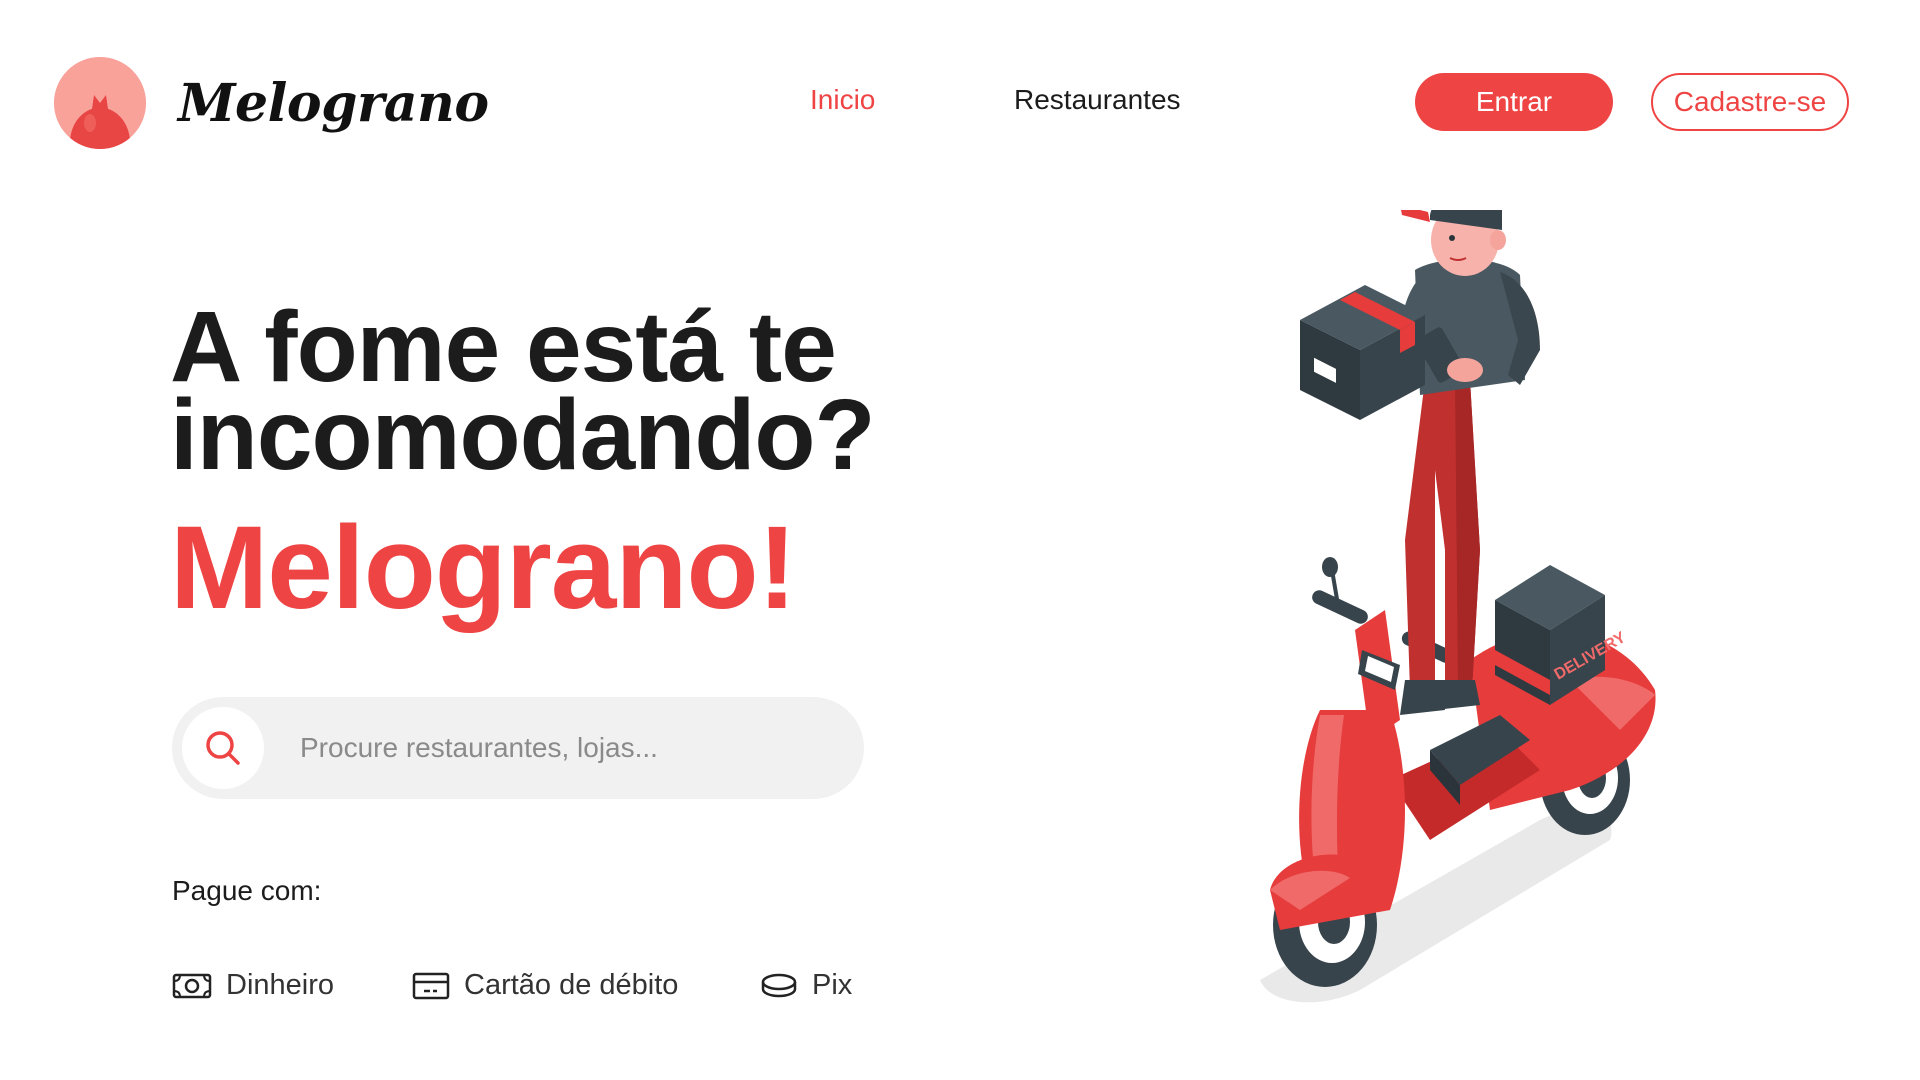  What do you see at coordinates (523, 435) in the screenshot?
I see `headline-line-2: incomodando?` at bounding box center [523, 435].